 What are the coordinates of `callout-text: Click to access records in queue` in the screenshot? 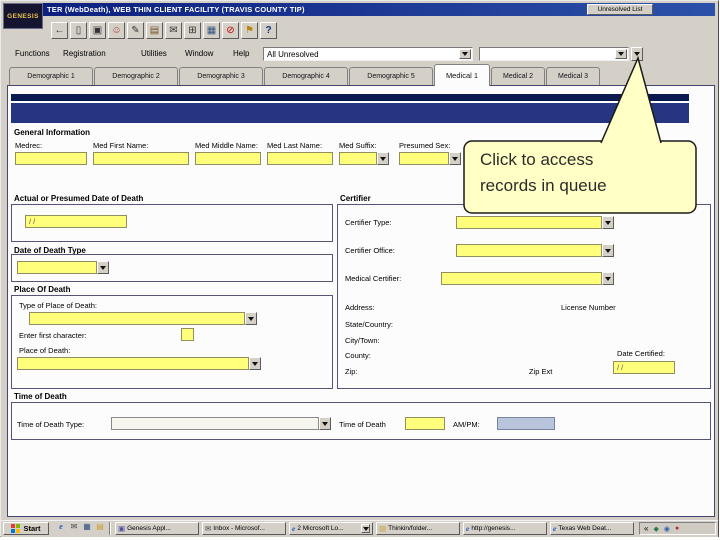 It's located at (543, 173).